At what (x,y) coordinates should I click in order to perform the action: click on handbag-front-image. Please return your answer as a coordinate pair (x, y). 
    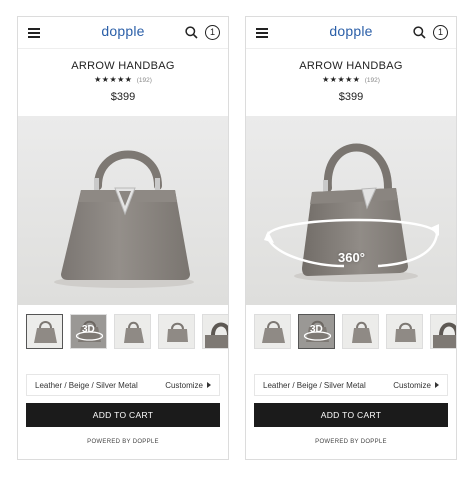
    Looking at the image, I should click on (124, 219).